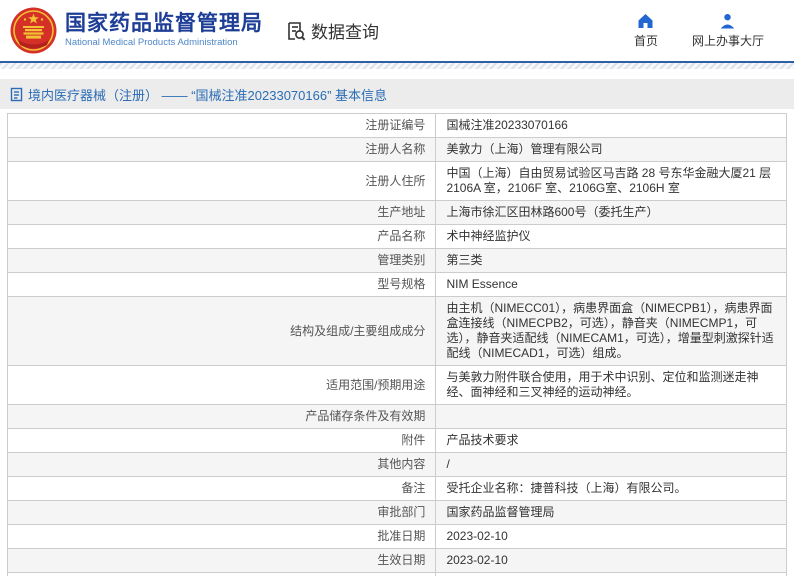 Image resolution: width=794 pixels, height=576 pixels. I want to click on field-value: 2028-02-09, so click(611, 574).